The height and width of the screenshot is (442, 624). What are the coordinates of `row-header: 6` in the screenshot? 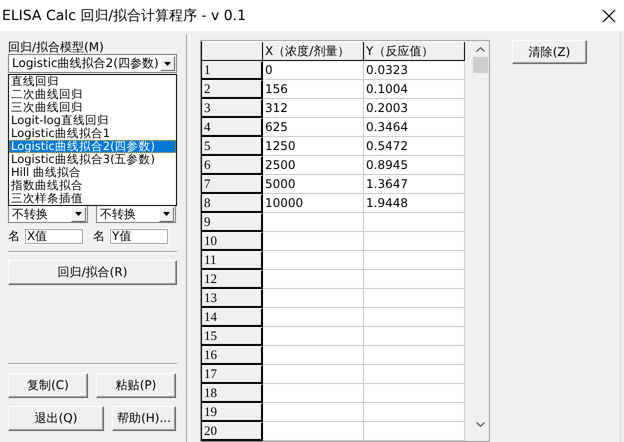 It's located at (232, 165).